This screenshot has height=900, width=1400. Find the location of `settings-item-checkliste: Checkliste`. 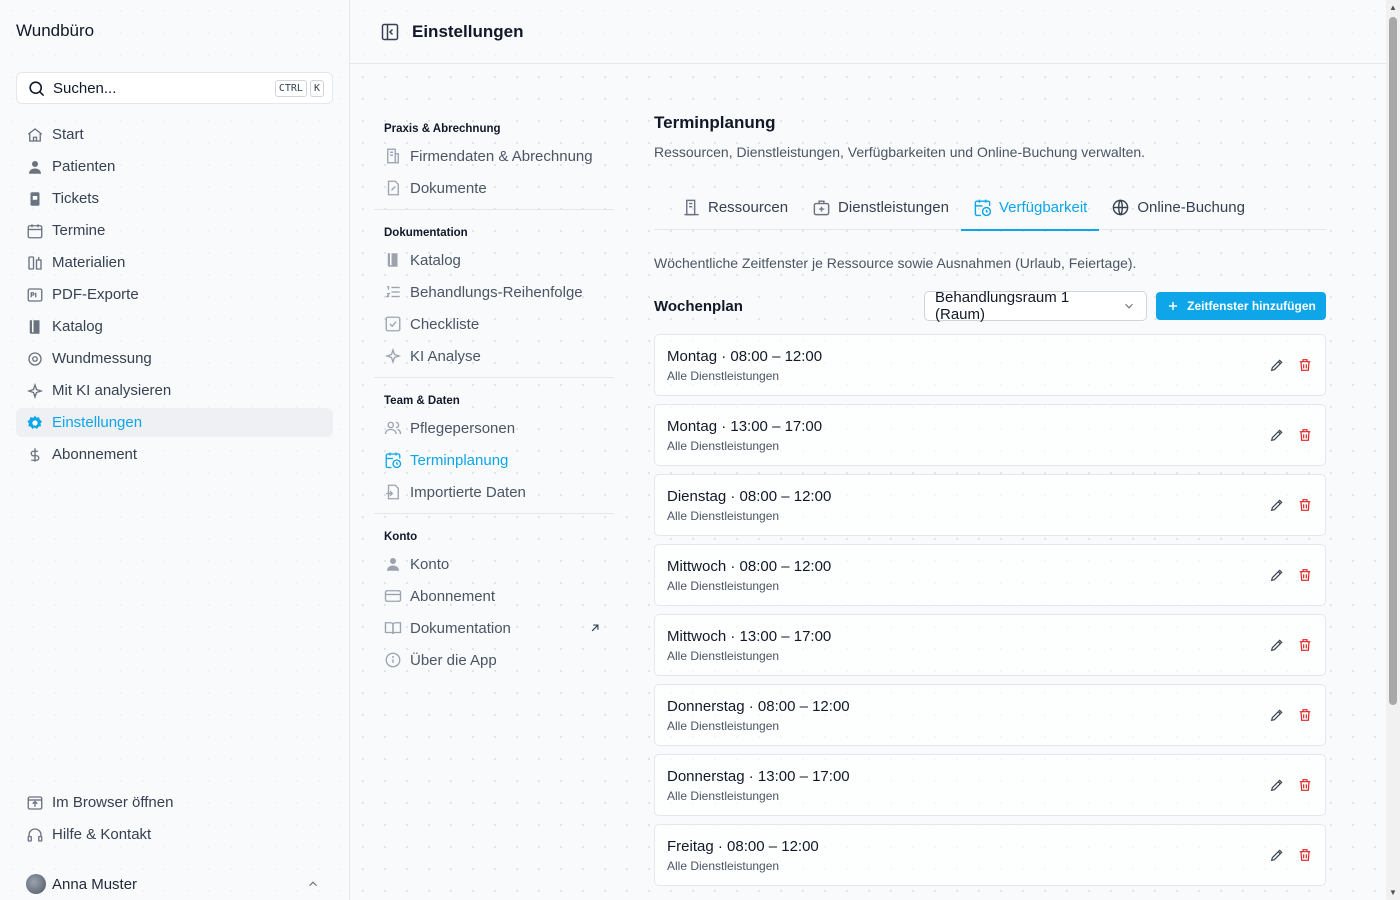

settings-item-checkliste: Checkliste is located at coordinates (499, 324).